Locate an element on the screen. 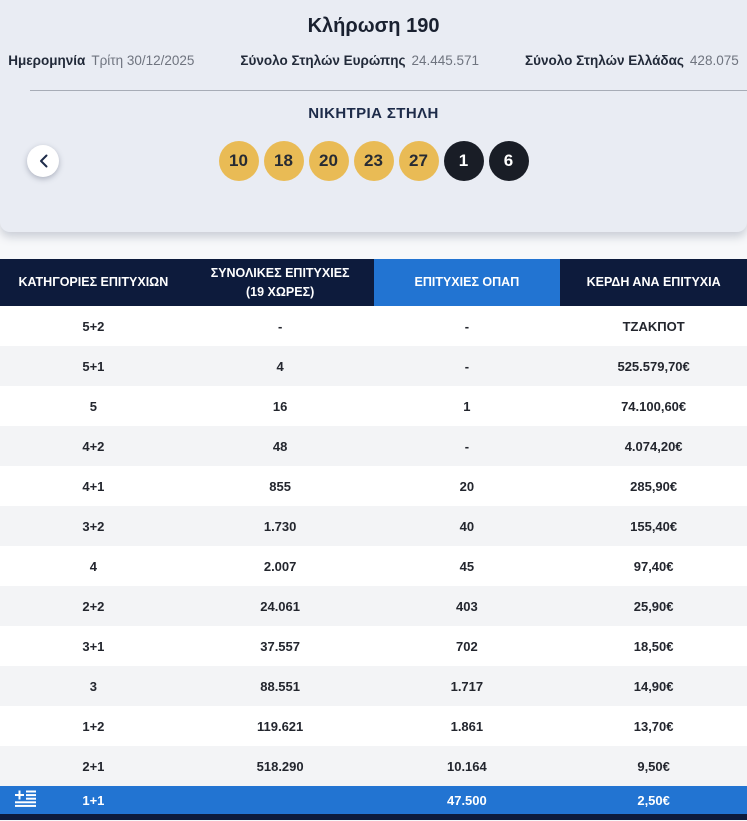 Image resolution: width=747 pixels, height=821 pixels. cell-category: 1+2 is located at coordinates (93, 726).